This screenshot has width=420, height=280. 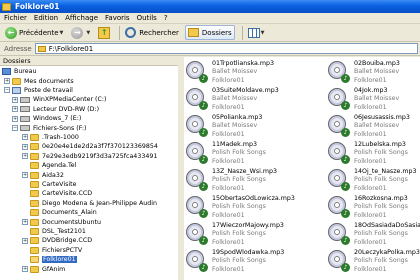 What do you see at coordinates (159, 32) in the screenshot?
I see `search-label: Rechercher` at bounding box center [159, 32].